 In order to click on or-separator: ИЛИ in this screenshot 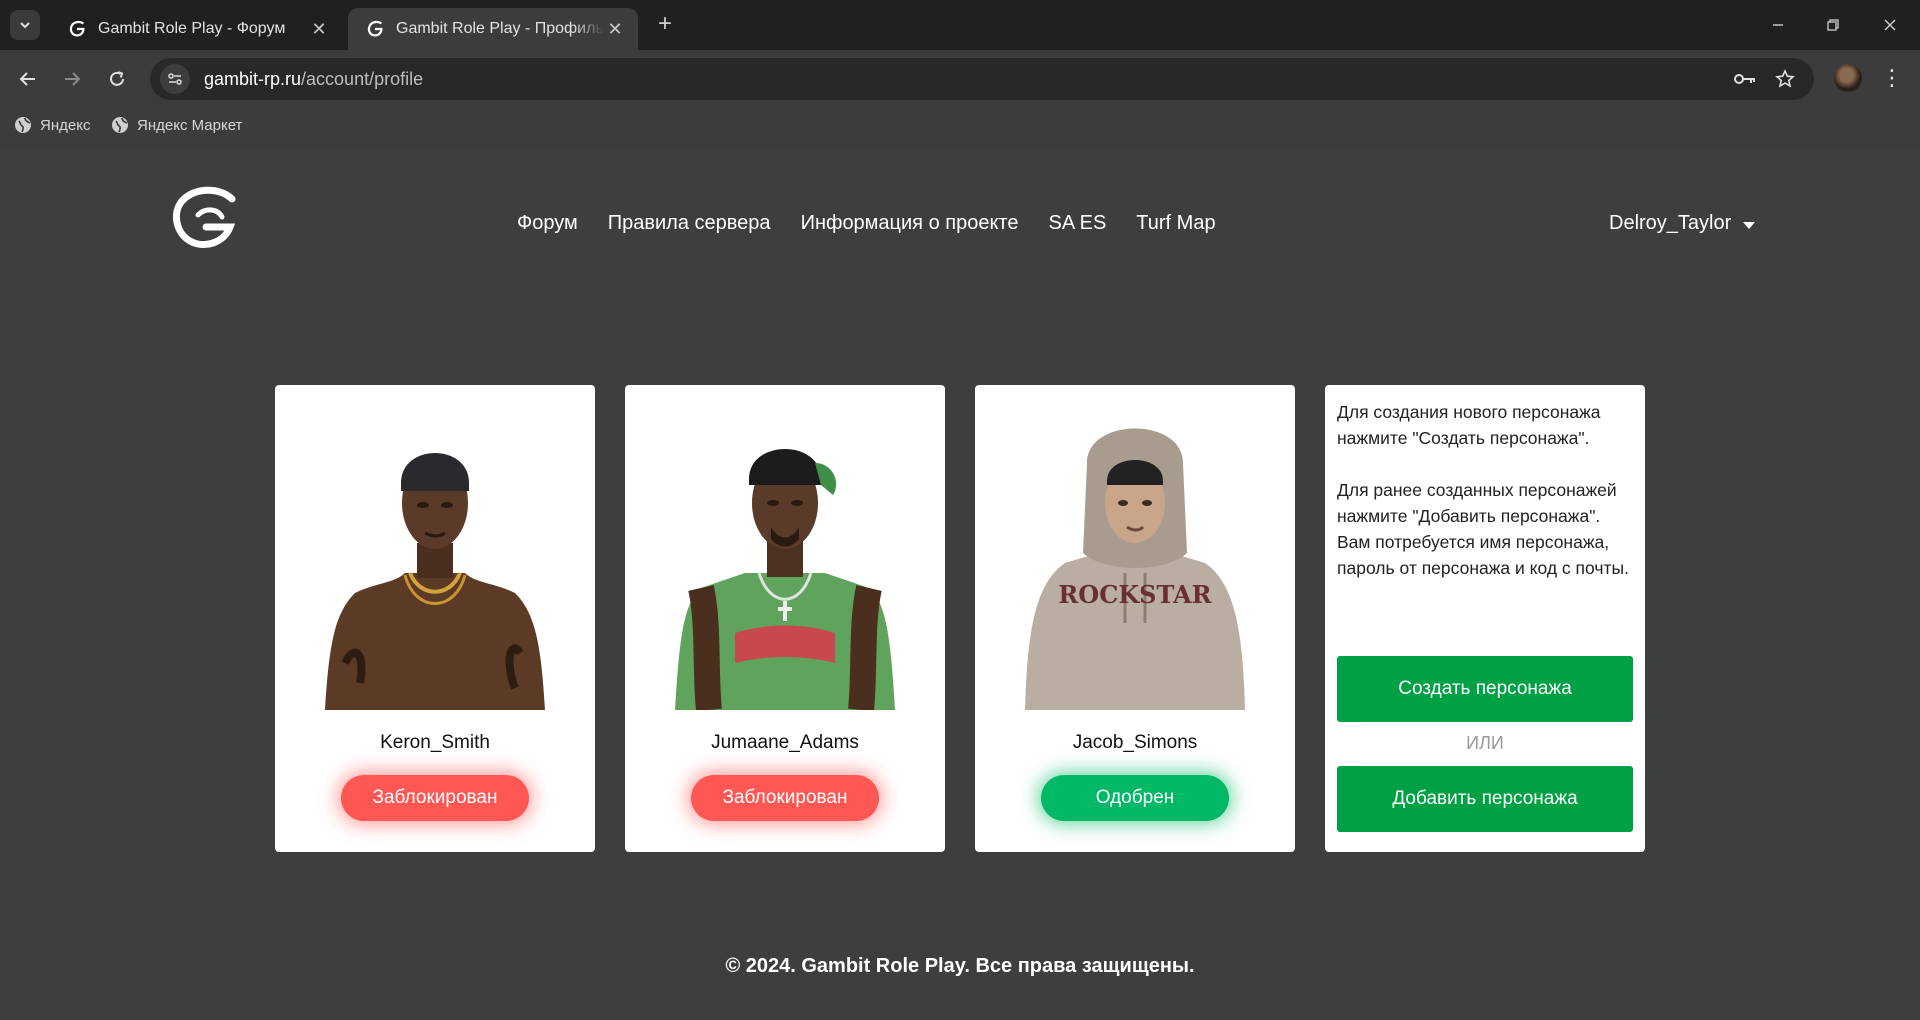, I will do `click(1485, 743)`.